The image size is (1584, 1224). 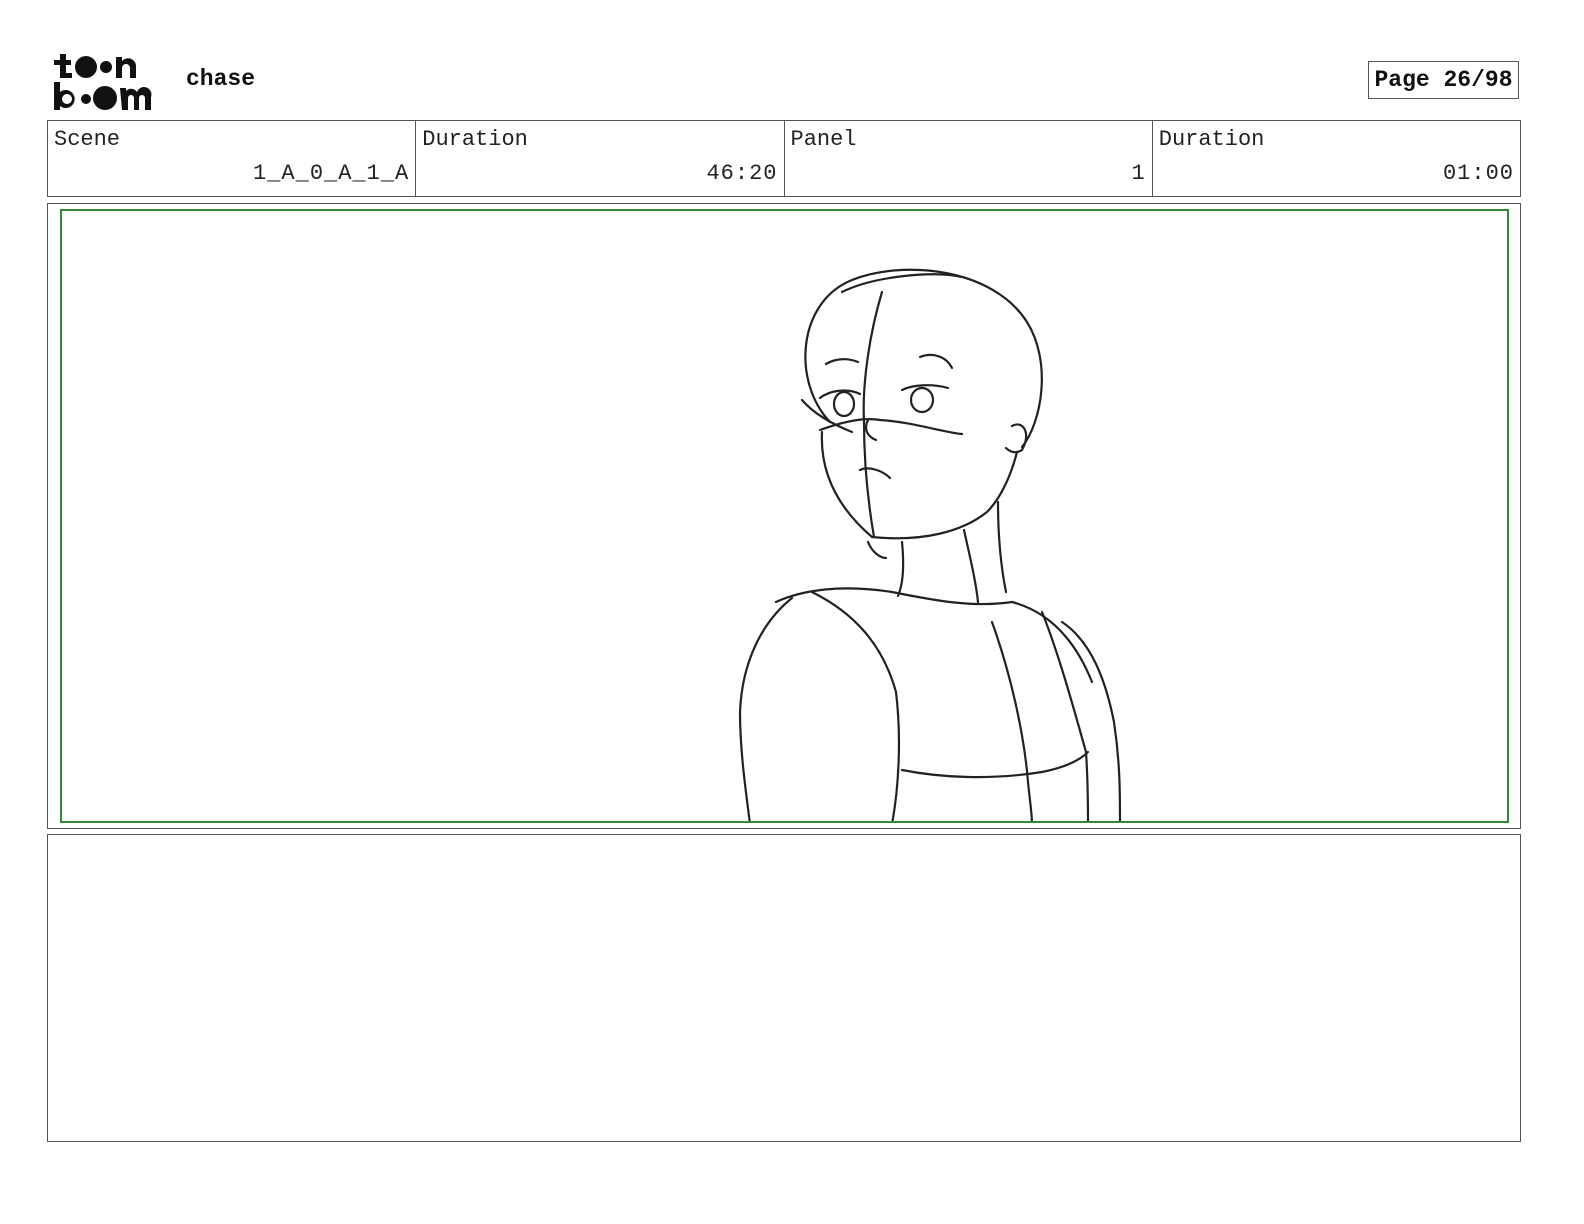 What do you see at coordinates (823, 139) in the screenshot?
I see `panel-label: Panel` at bounding box center [823, 139].